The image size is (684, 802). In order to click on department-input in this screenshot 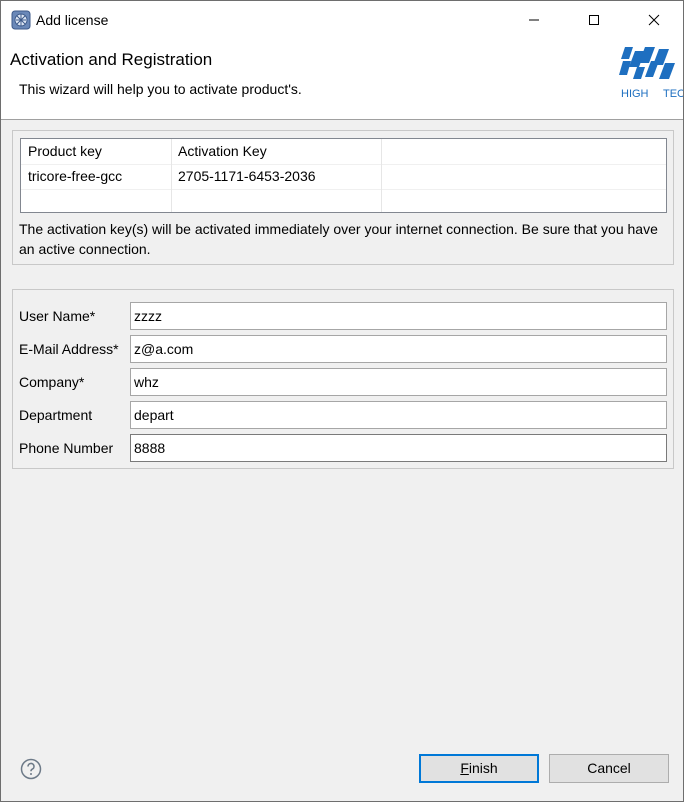, I will do `click(398, 415)`.